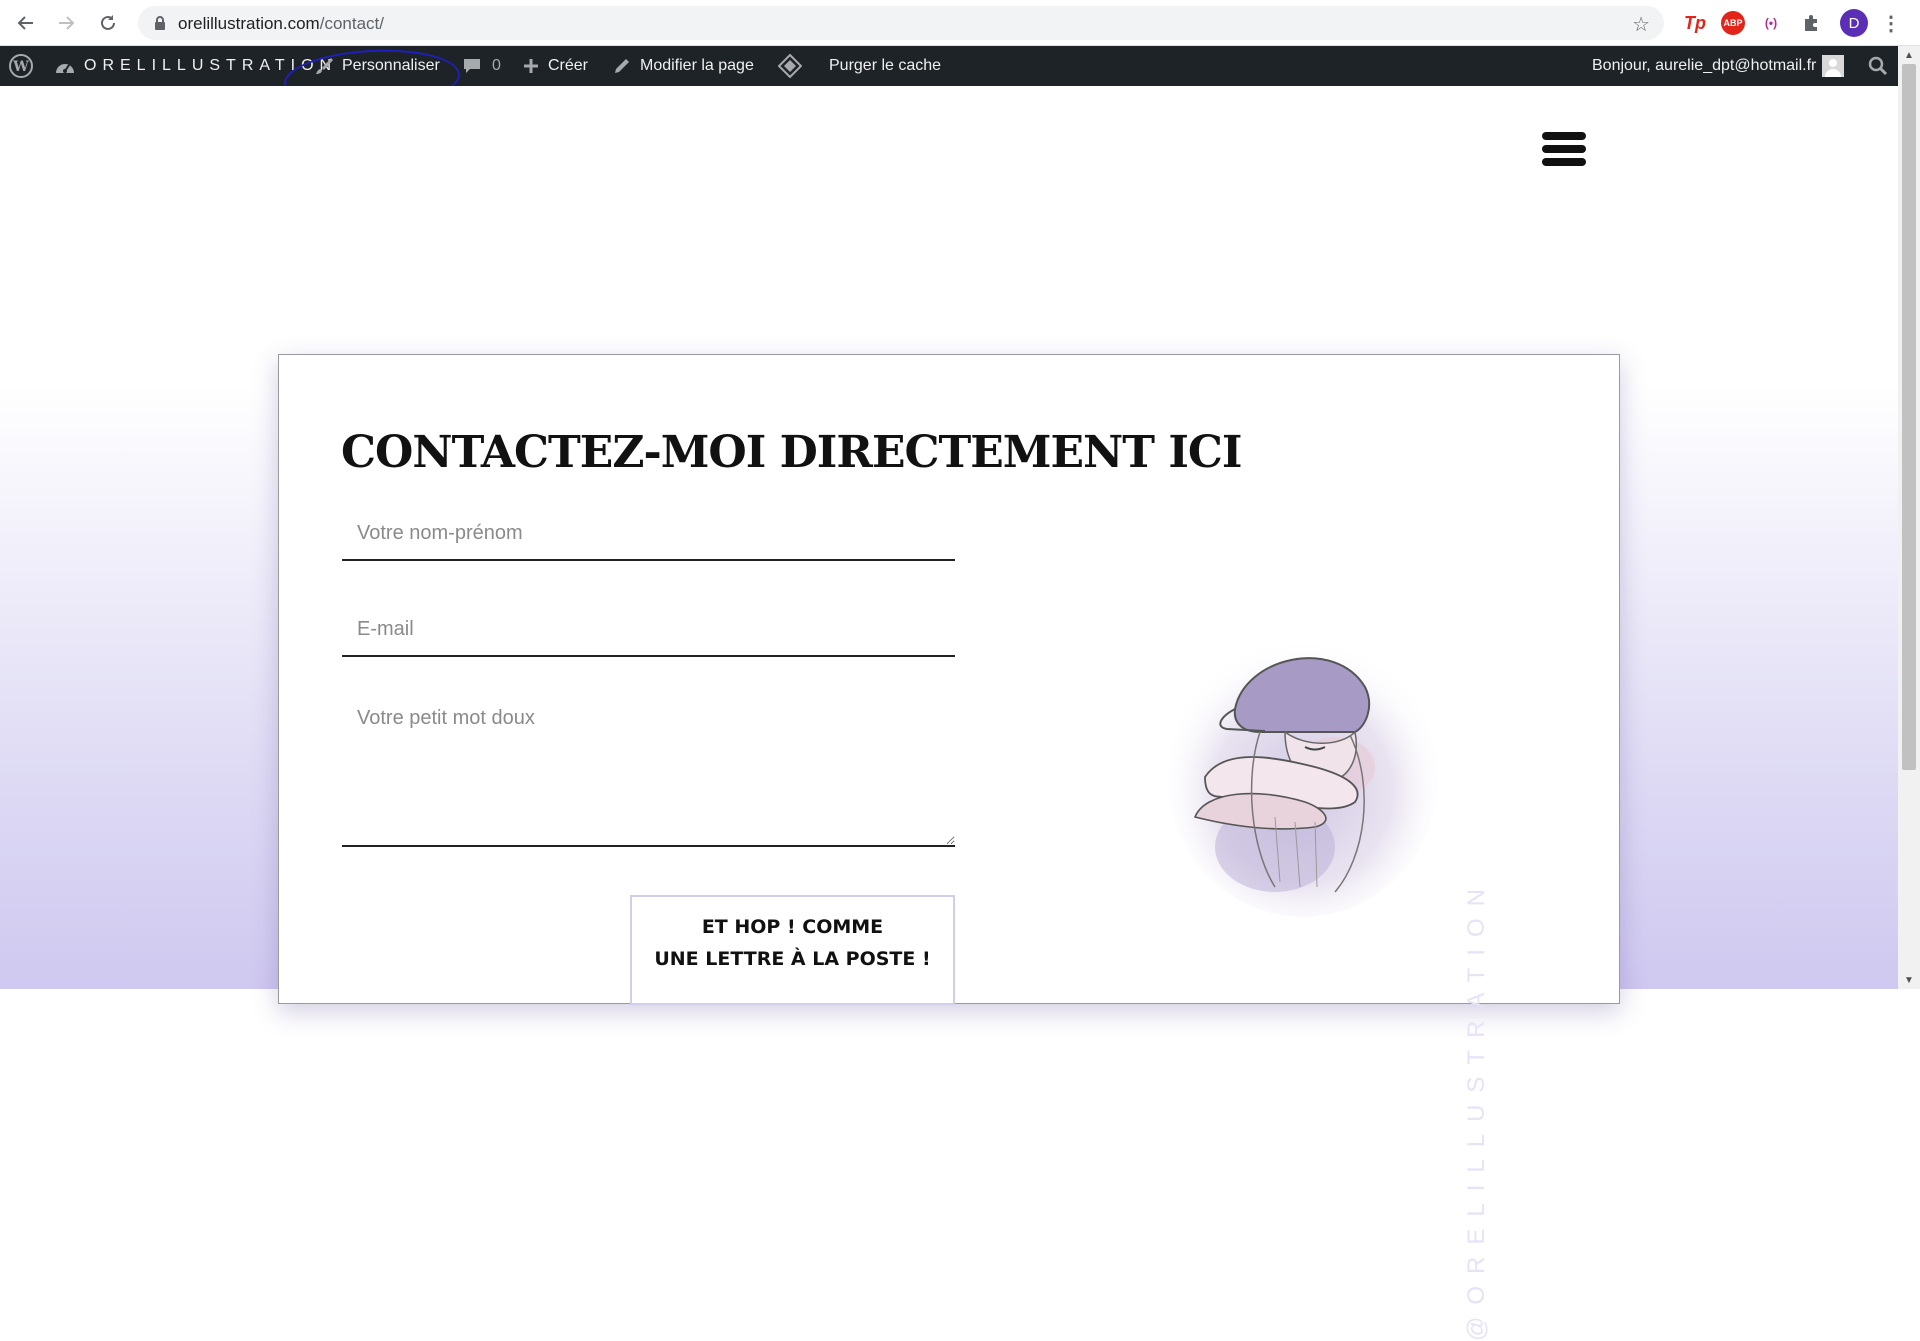 The height and width of the screenshot is (1341, 1920). Describe the element at coordinates (697, 65) in the screenshot. I see `edit-page-label: Modifier la page` at that location.